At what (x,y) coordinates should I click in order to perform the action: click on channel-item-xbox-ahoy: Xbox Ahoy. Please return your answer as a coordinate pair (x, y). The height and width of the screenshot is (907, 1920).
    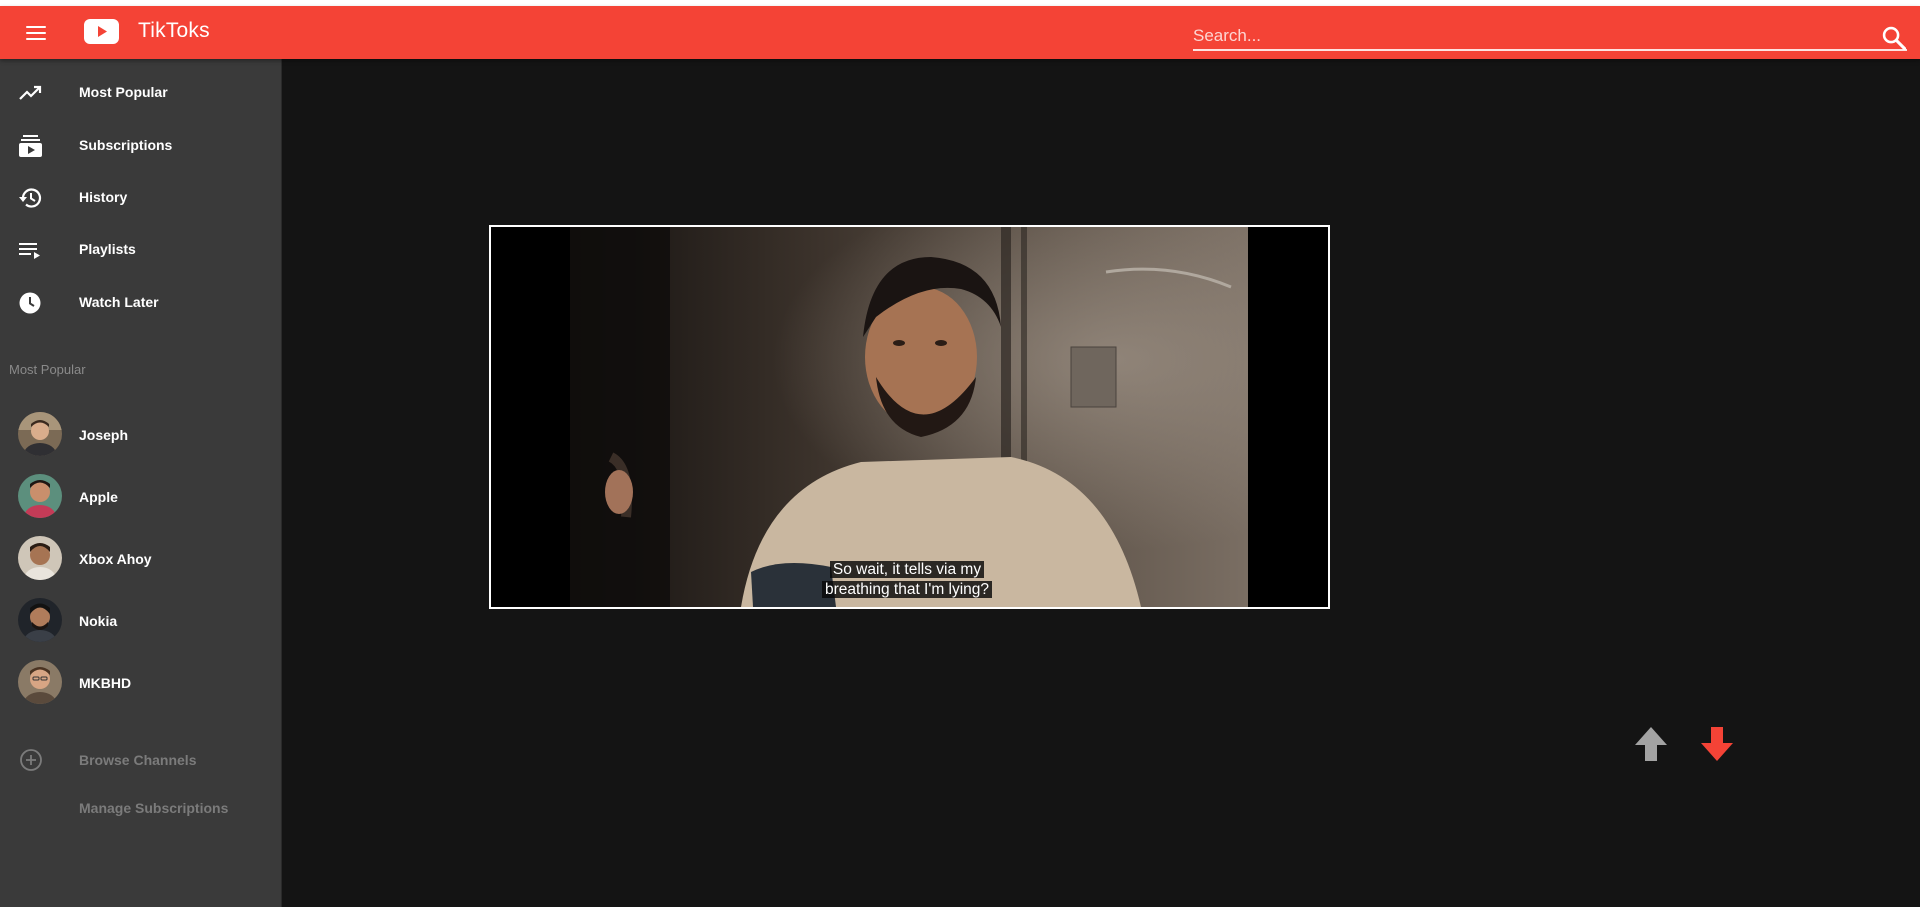
    Looking at the image, I should click on (141, 559).